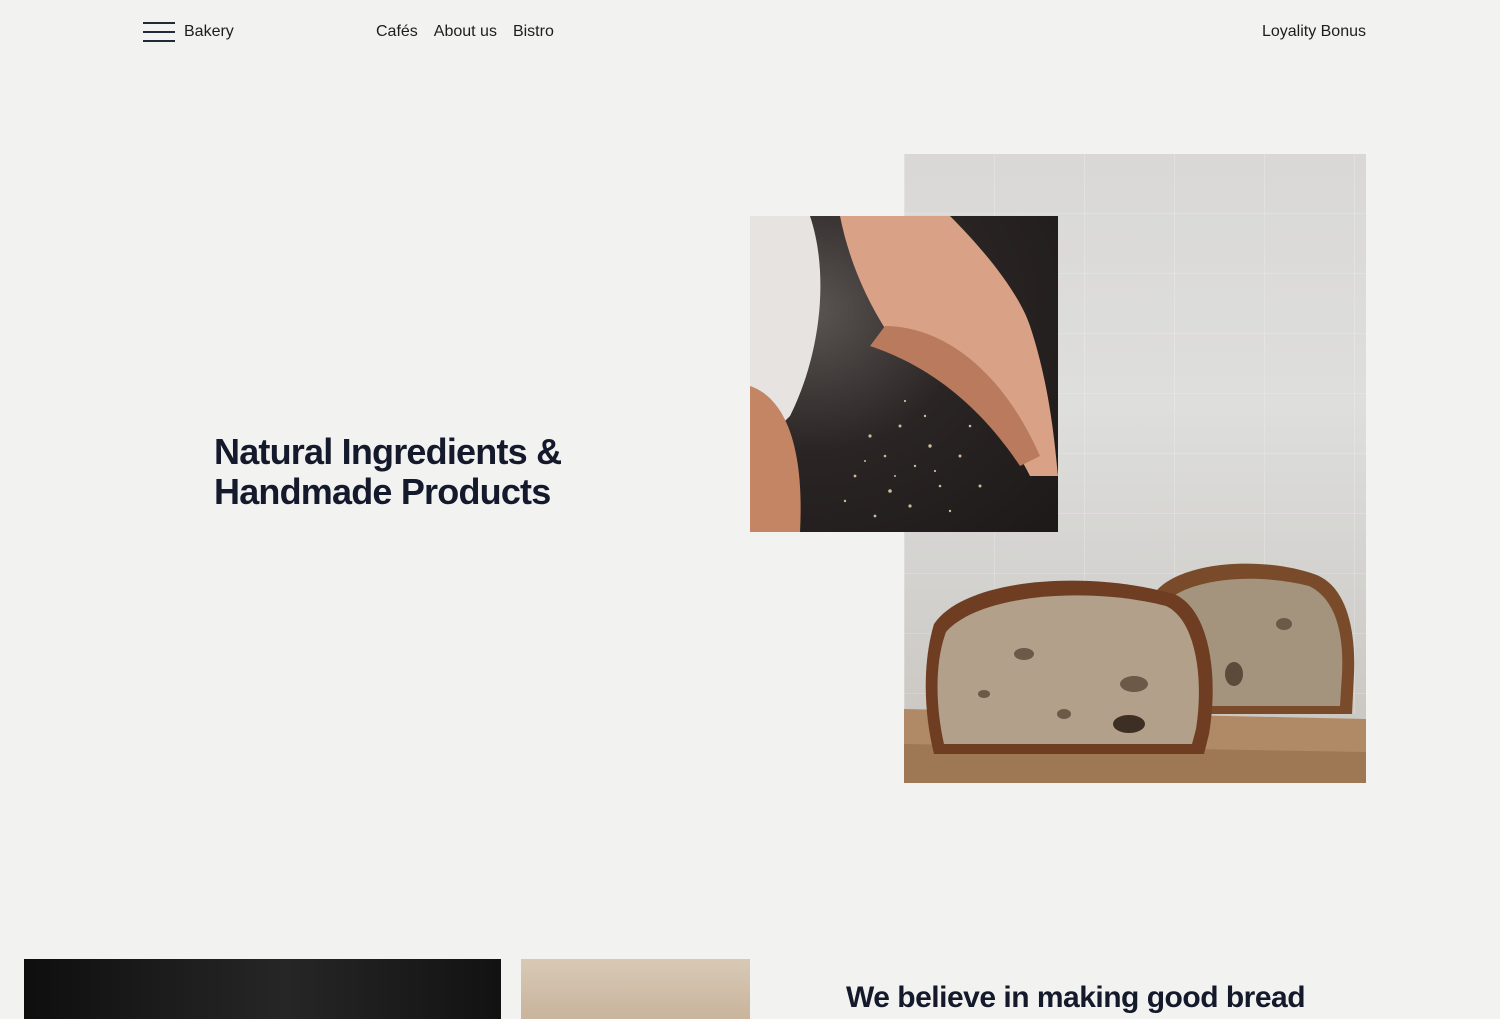  I want to click on hero-title-line-1: Natural Ingredients &, so click(388, 451).